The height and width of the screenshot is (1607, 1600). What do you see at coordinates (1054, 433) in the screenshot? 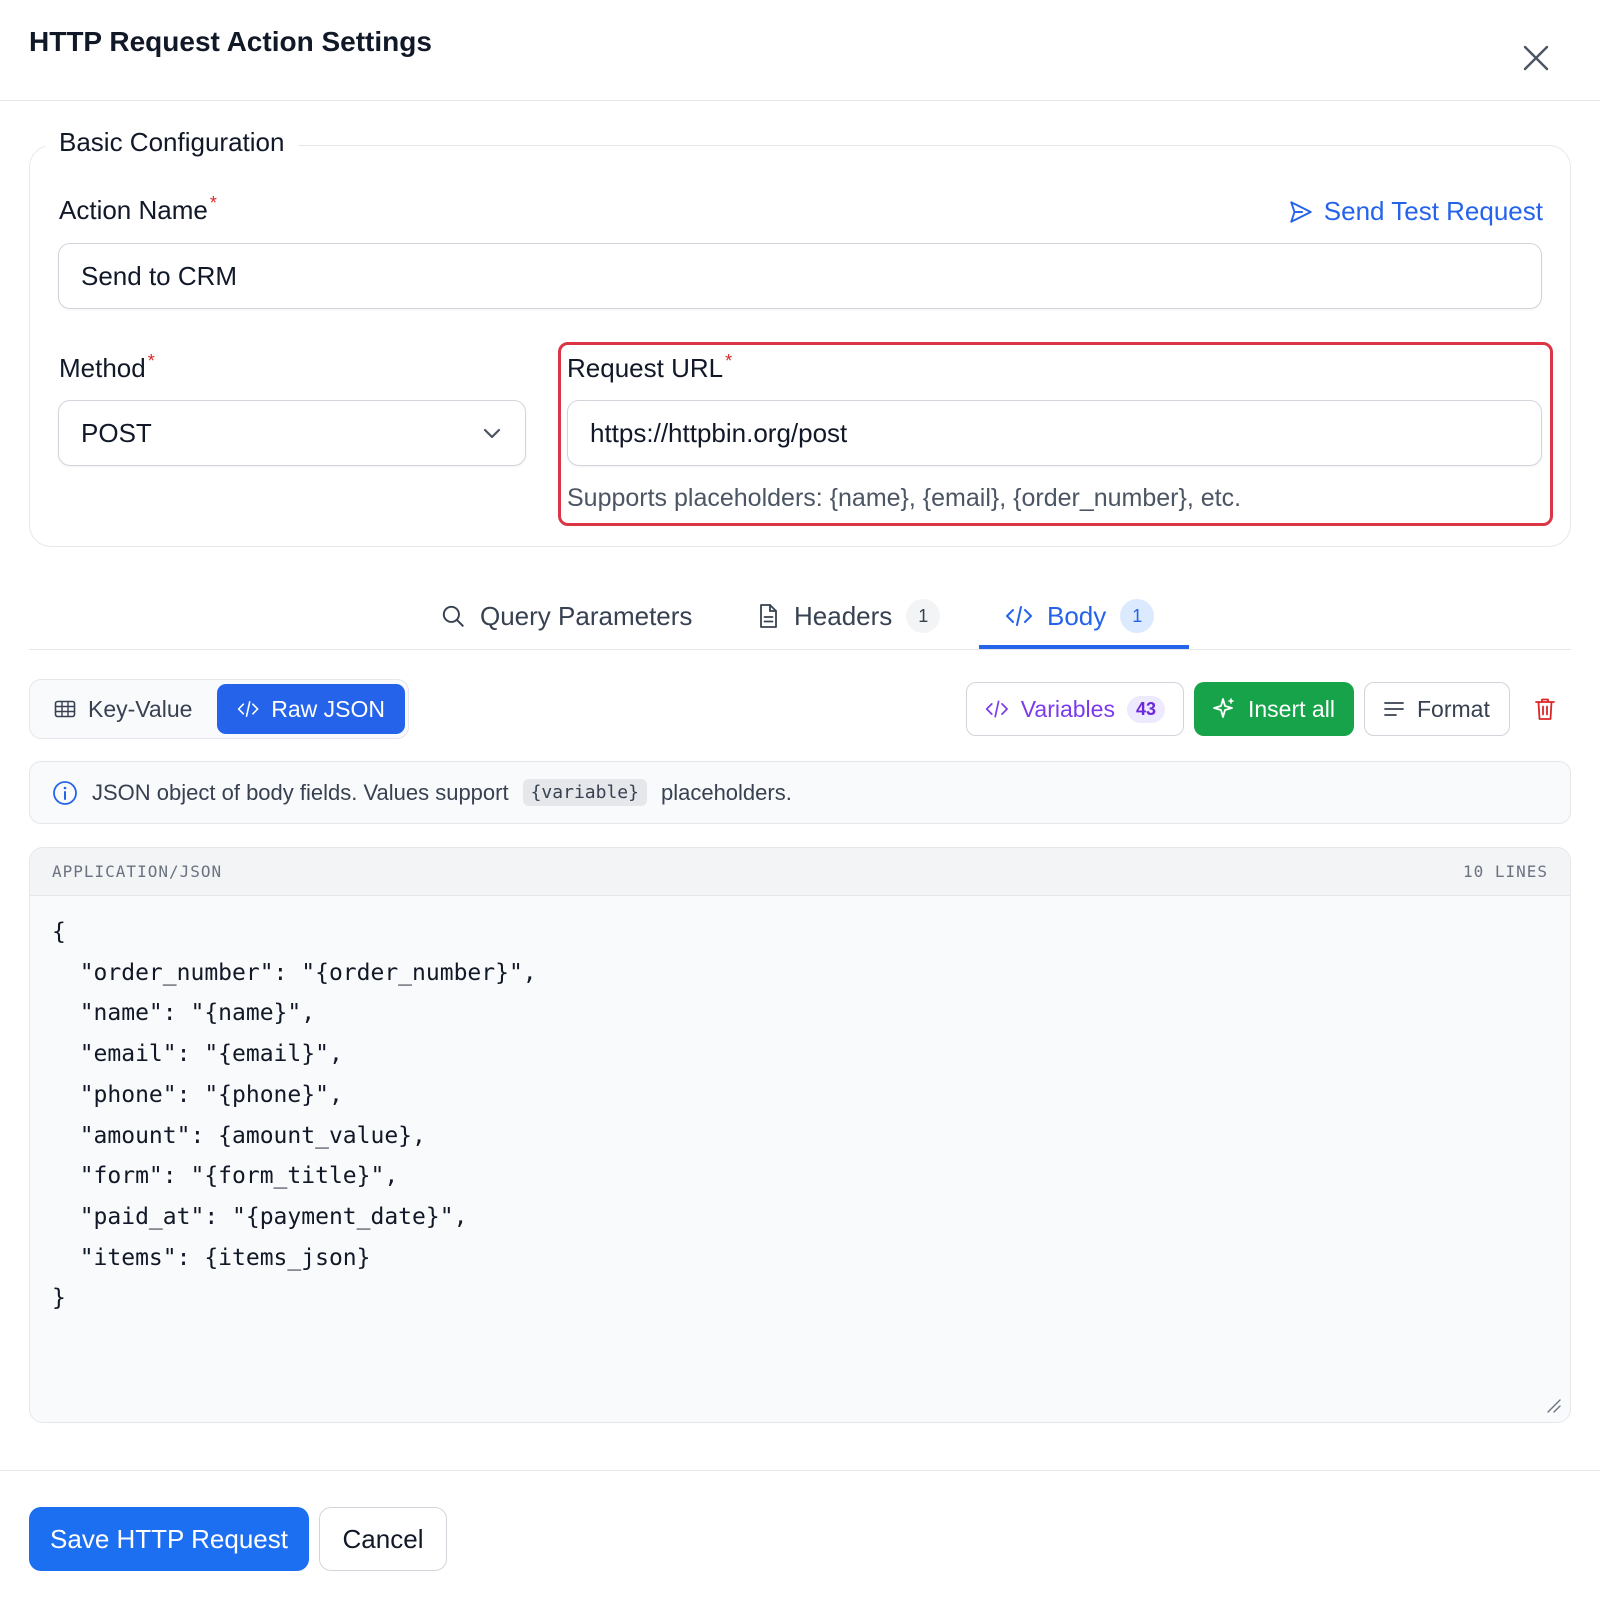
I see `request-url-input: https://httpbin.org/post` at bounding box center [1054, 433].